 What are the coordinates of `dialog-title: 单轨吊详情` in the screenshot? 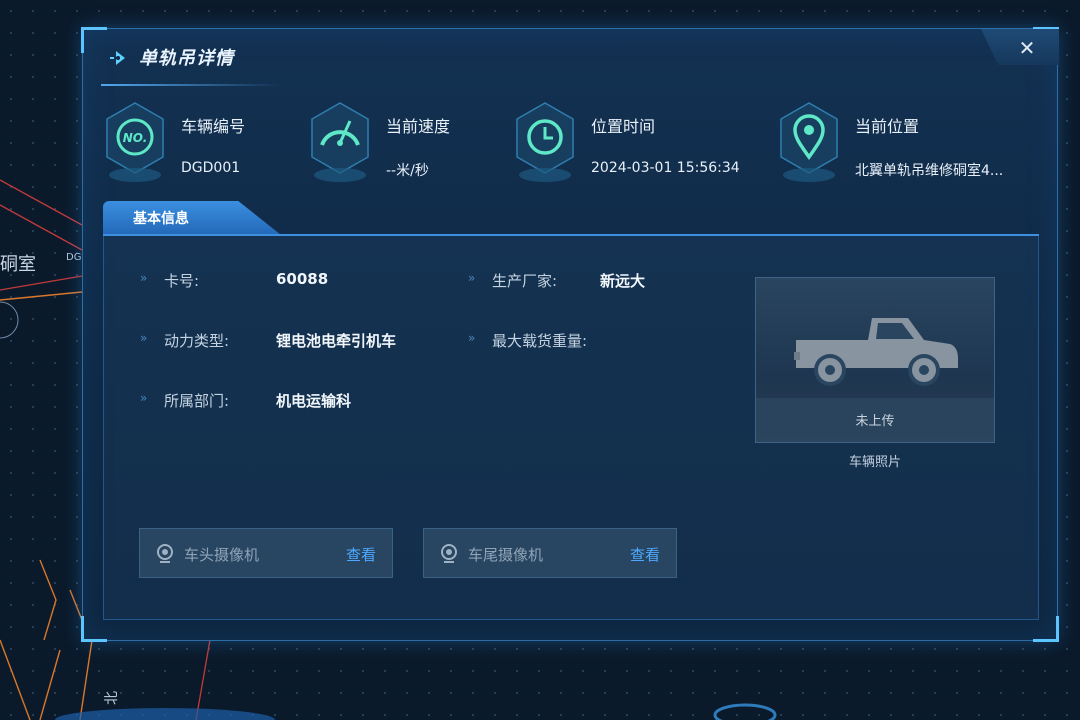 It's located at (186, 58).